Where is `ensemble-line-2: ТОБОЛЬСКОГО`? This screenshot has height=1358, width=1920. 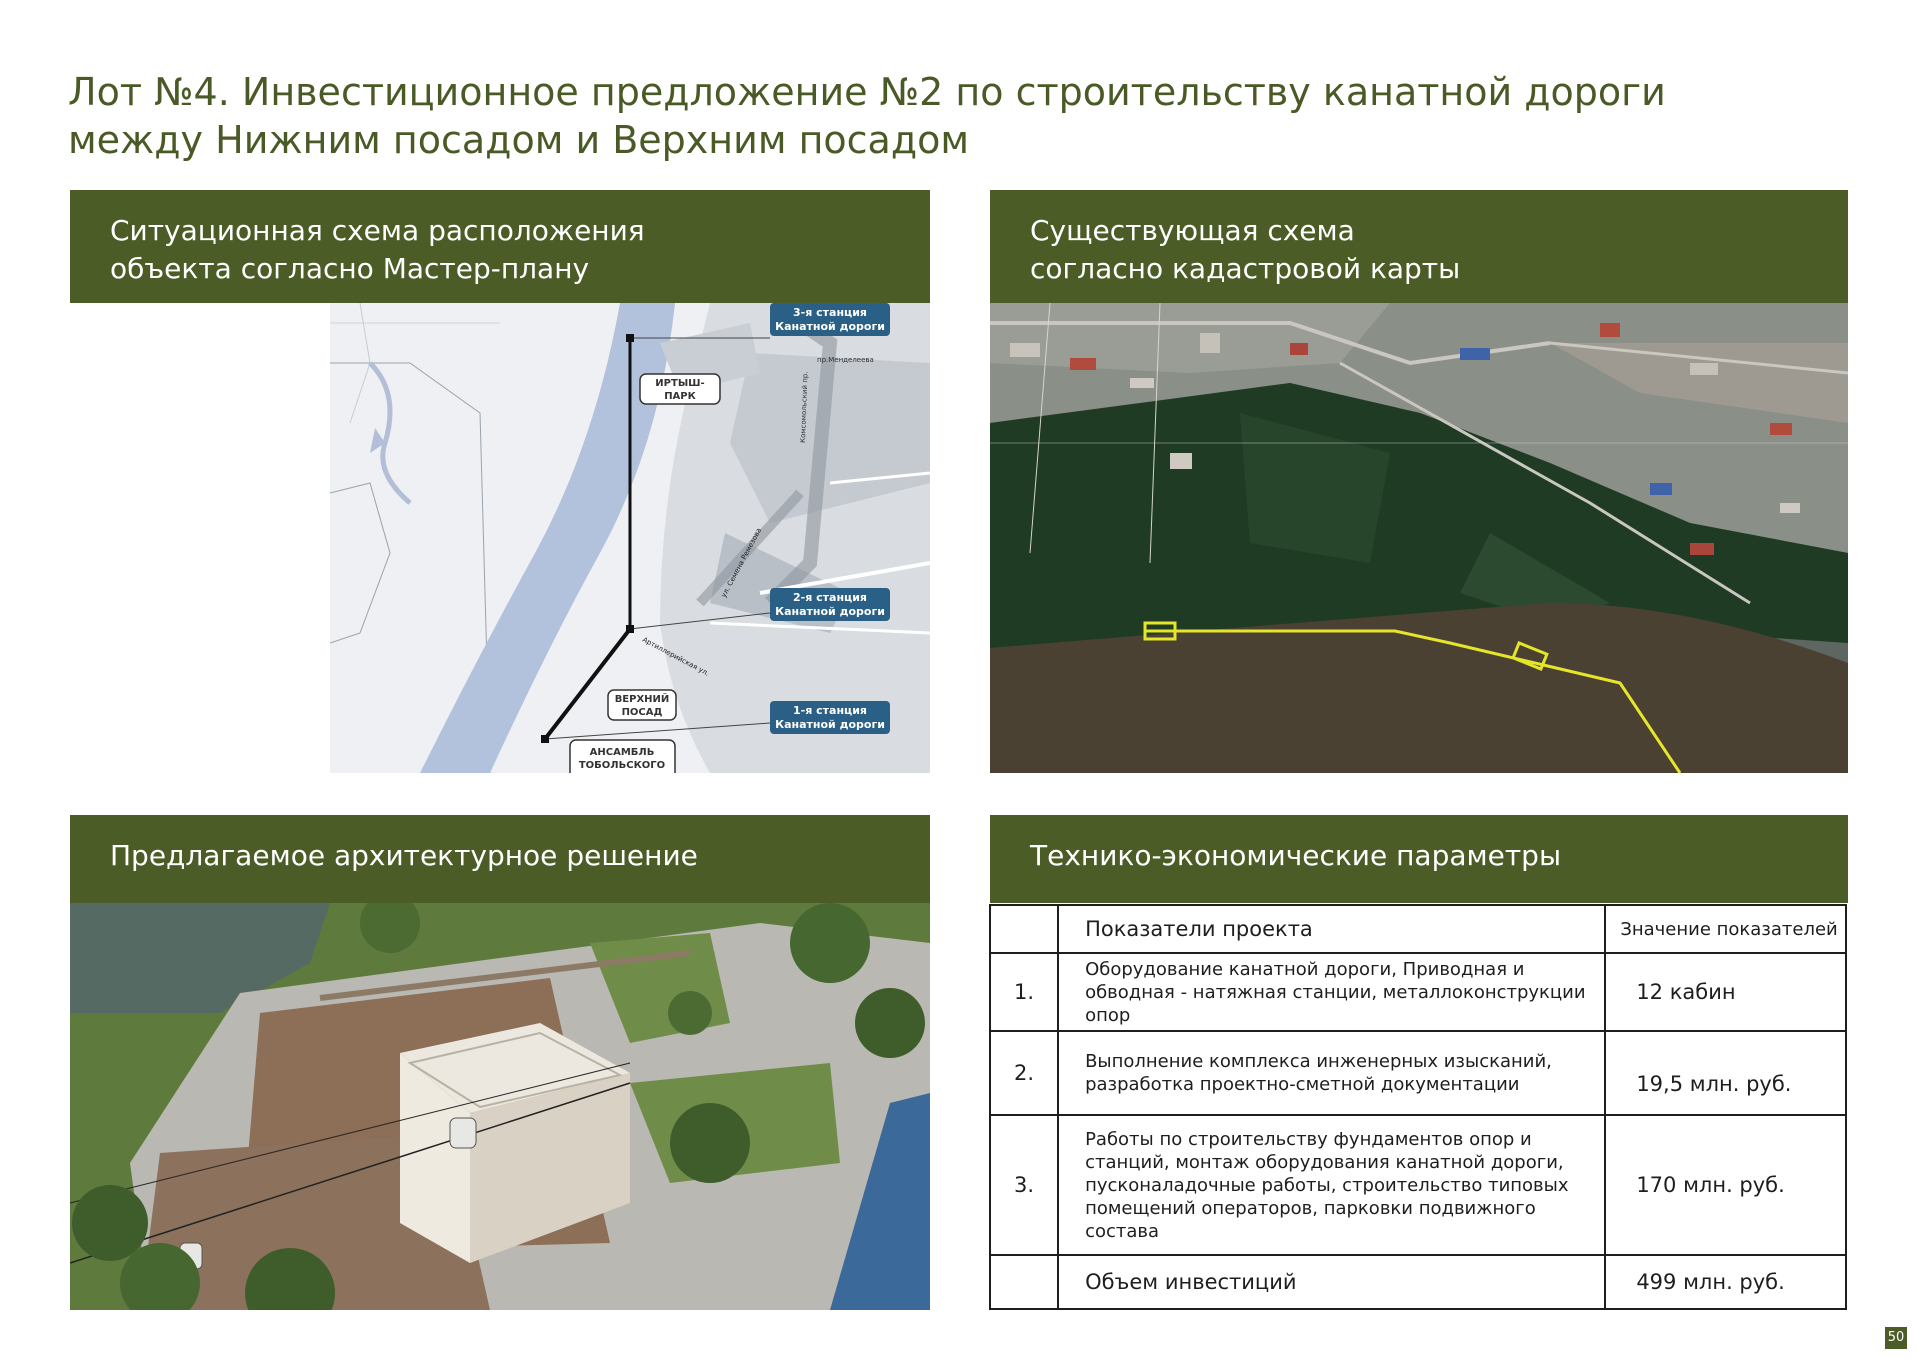 ensemble-line-2: ТОБОЛЬСКОГО is located at coordinates (622, 765).